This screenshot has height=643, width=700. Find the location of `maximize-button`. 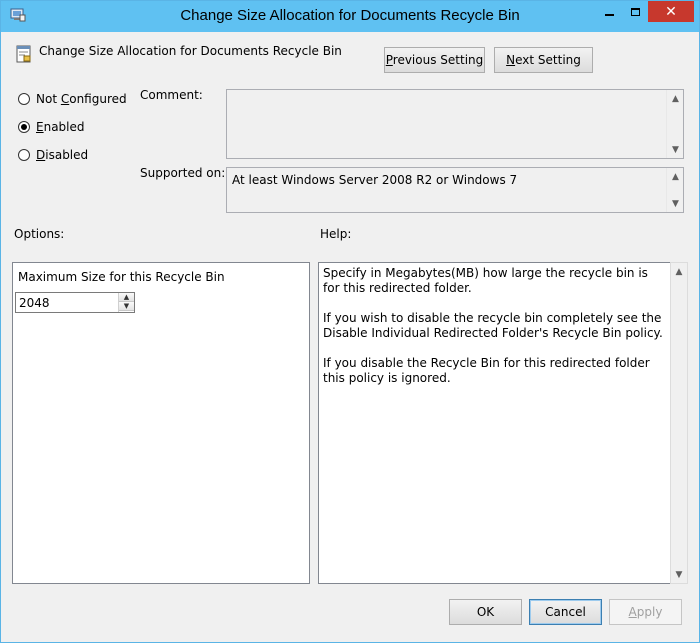

maximize-button is located at coordinates (635, 11).